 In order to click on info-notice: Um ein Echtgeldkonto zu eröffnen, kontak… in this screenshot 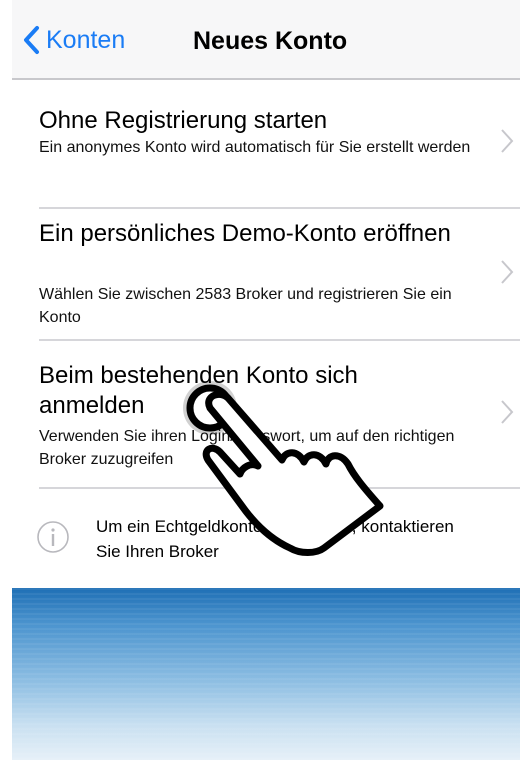, I will do `click(266, 548)`.